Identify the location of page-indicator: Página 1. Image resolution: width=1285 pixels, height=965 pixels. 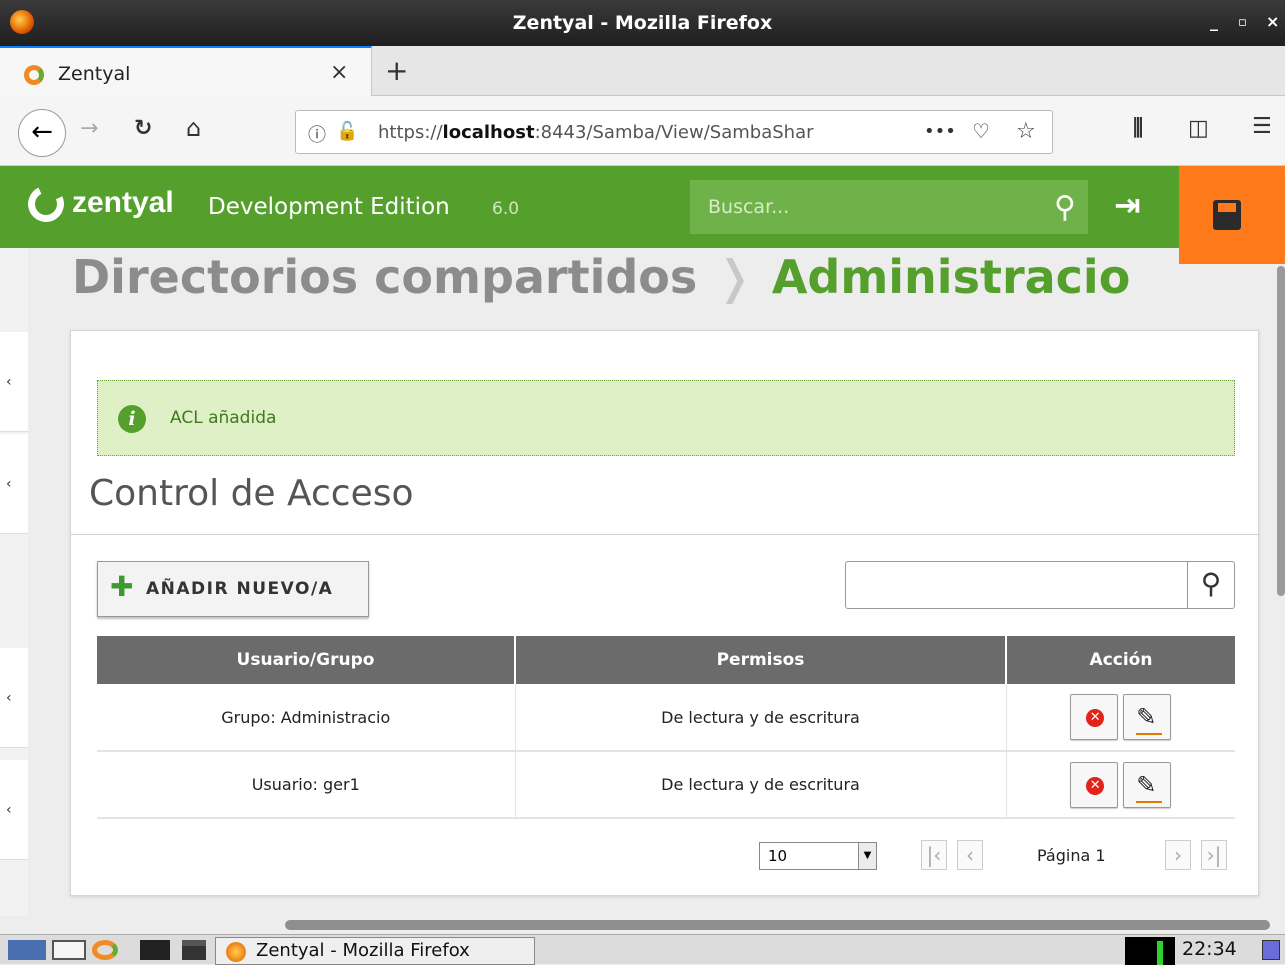
(1071, 855).